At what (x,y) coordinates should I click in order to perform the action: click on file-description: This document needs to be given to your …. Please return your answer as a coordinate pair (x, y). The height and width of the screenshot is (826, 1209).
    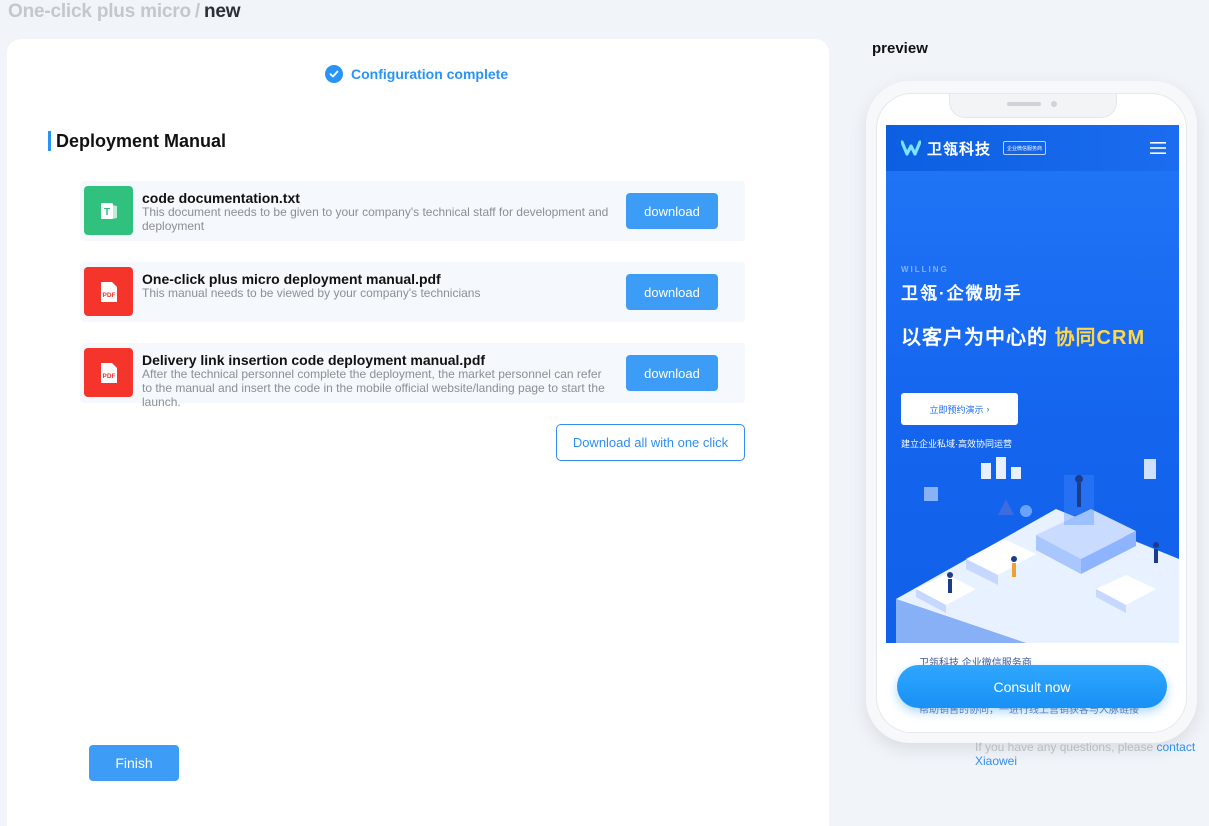
    Looking at the image, I should click on (375, 219).